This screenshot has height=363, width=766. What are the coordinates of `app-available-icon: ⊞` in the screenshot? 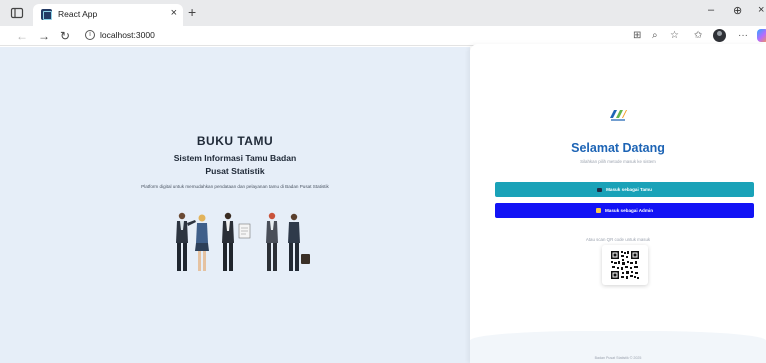 It's located at (637, 36).